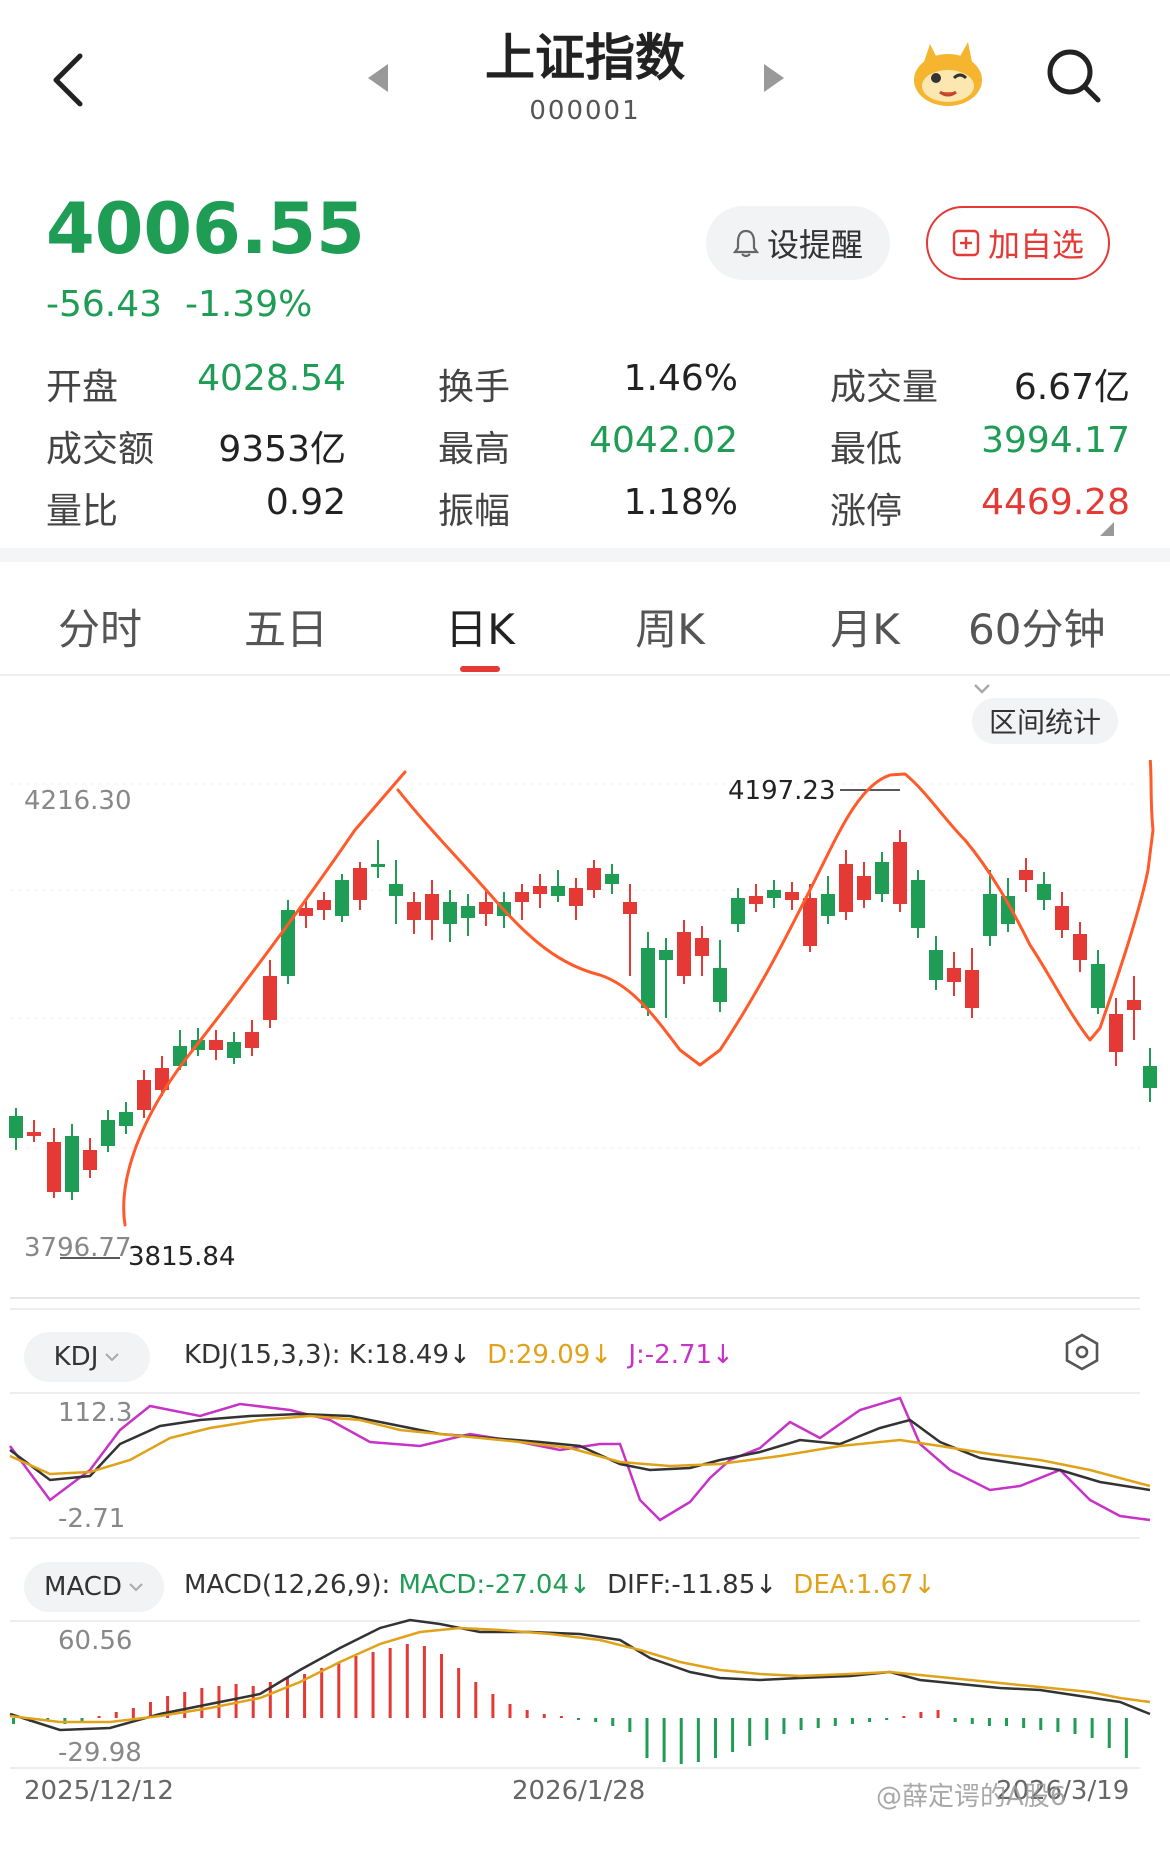 The height and width of the screenshot is (1867, 1170). Describe the element at coordinates (286, 626) in the screenshot. I see `tab-five-day: 五日` at that location.